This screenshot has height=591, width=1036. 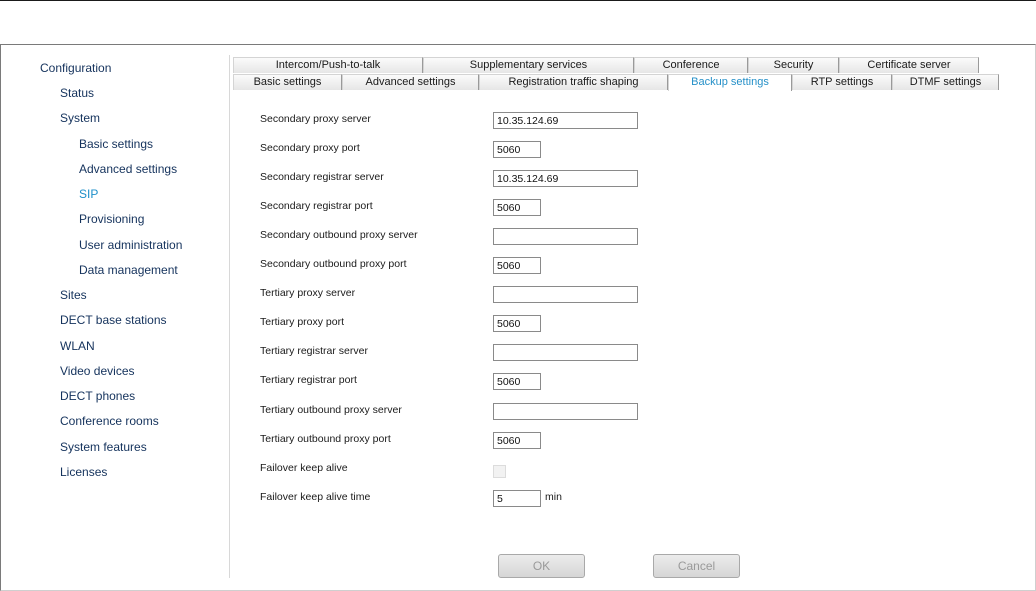 What do you see at coordinates (128, 270) in the screenshot?
I see `sidebar-item-data-management: Data management` at bounding box center [128, 270].